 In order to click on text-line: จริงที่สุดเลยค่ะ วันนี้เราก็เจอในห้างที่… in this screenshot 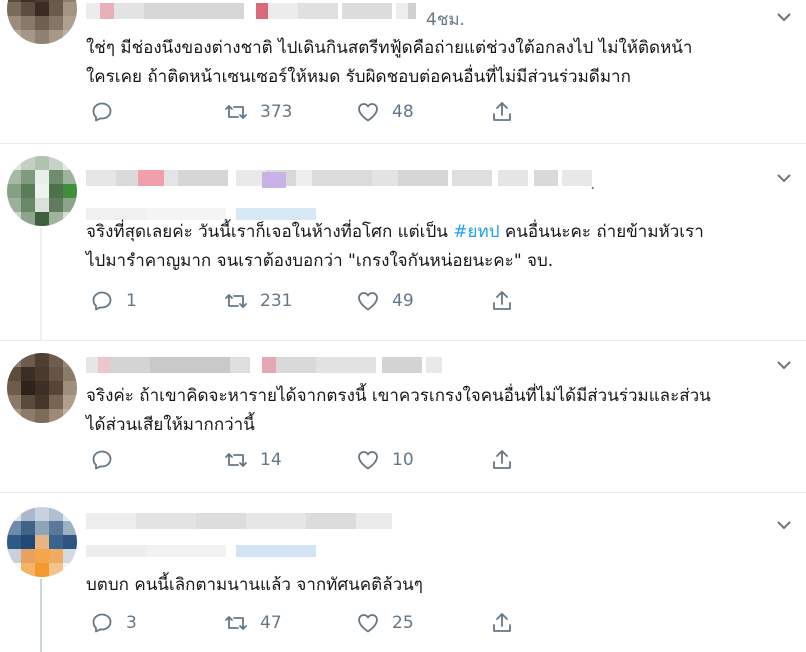, I will do `click(436, 232)`.